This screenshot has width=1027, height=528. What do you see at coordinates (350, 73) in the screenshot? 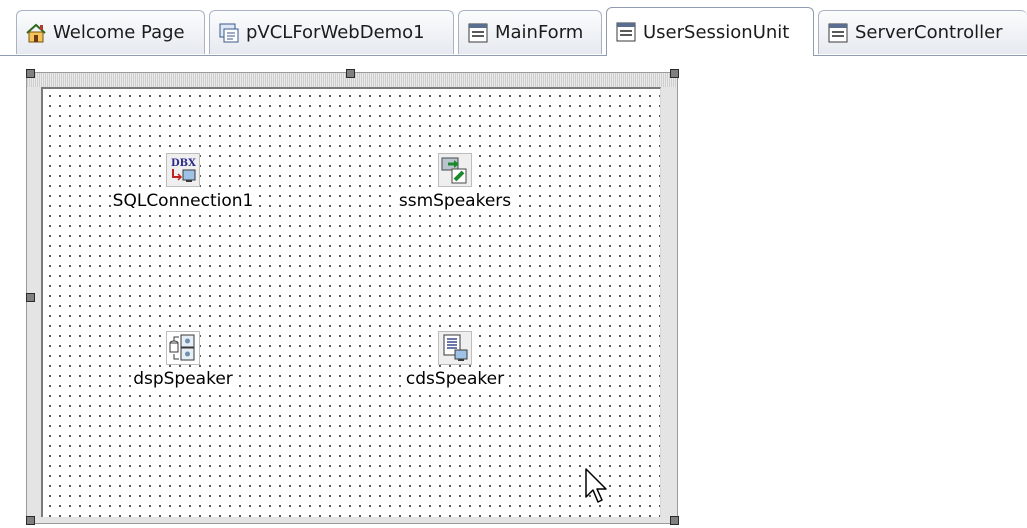
I see `resize-handle-top` at bounding box center [350, 73].